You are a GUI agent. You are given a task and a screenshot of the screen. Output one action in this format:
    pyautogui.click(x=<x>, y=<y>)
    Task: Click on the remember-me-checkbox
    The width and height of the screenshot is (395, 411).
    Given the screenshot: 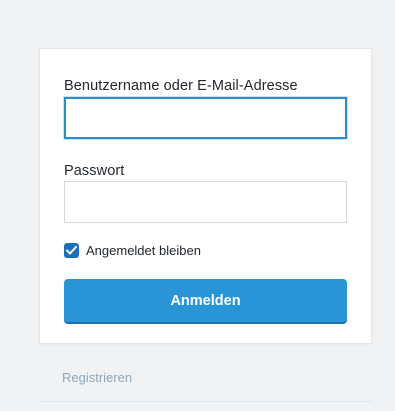 What is the action you would take?
    pyautogui.click(x=71, y=250)
    